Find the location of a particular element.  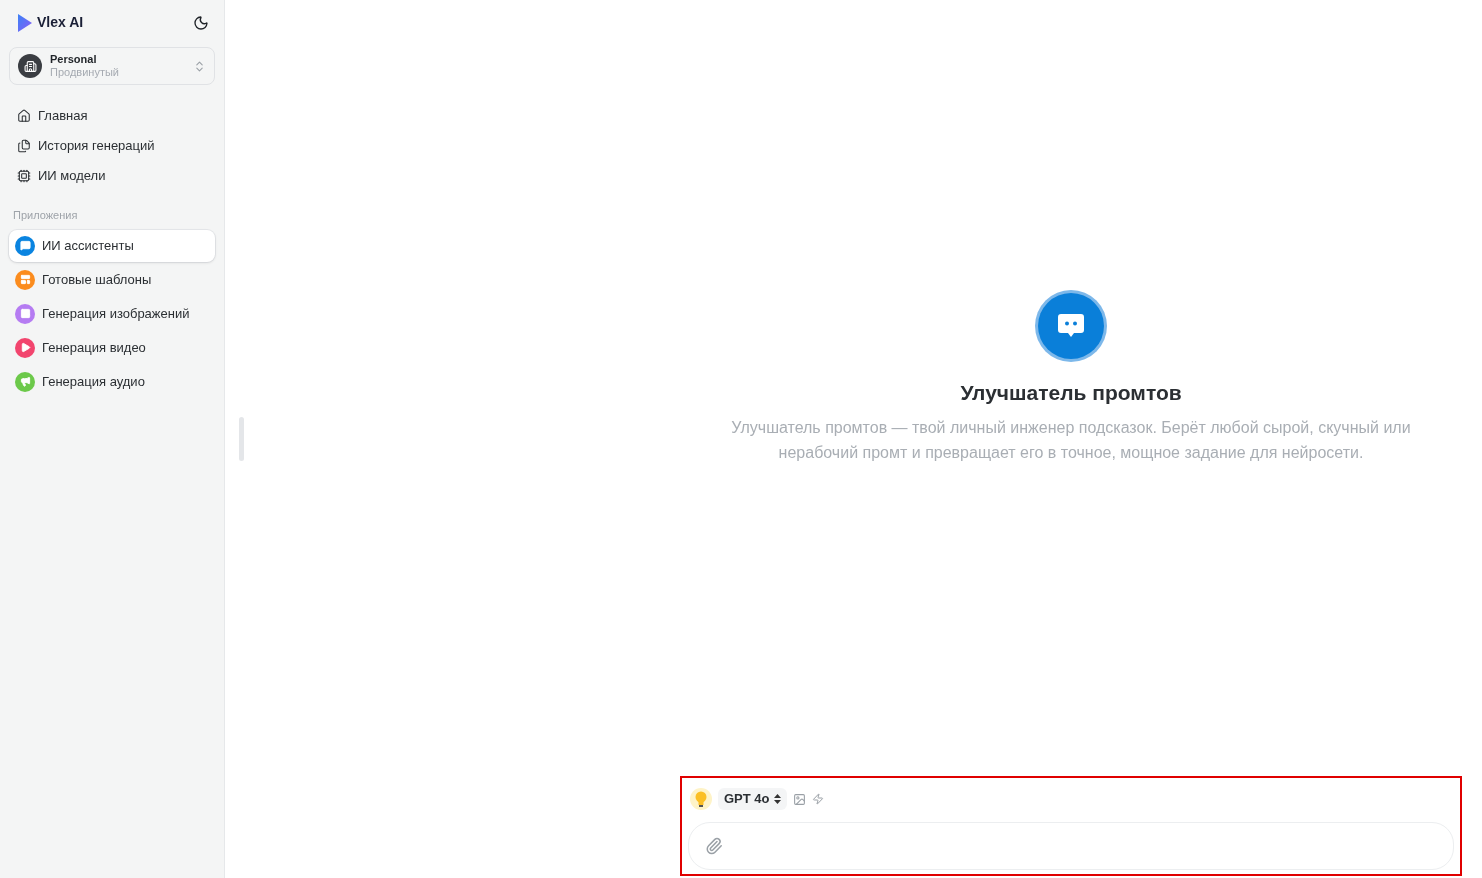

nav-item: ИИ модели is located at coordinates (112, 176).